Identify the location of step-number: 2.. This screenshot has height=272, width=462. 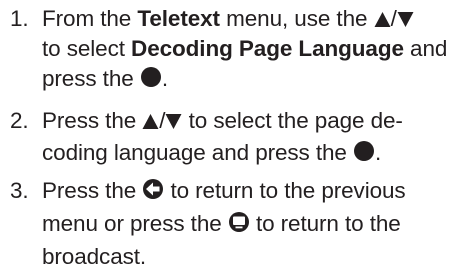
(19, 120).